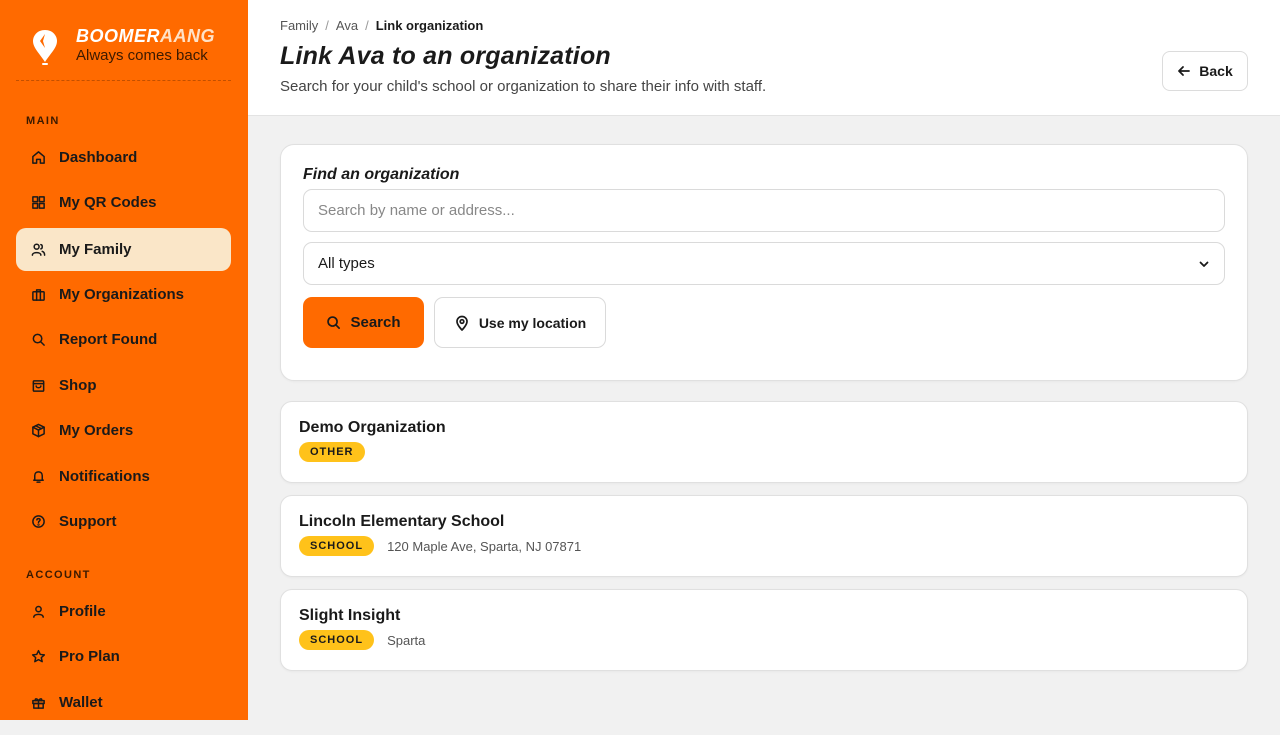 Image resolution: width=1280 pixels, height=735 pixels. Describe the element at coordinates (461, 323) in the screenshot. I see `map-pin-icon` at that location.